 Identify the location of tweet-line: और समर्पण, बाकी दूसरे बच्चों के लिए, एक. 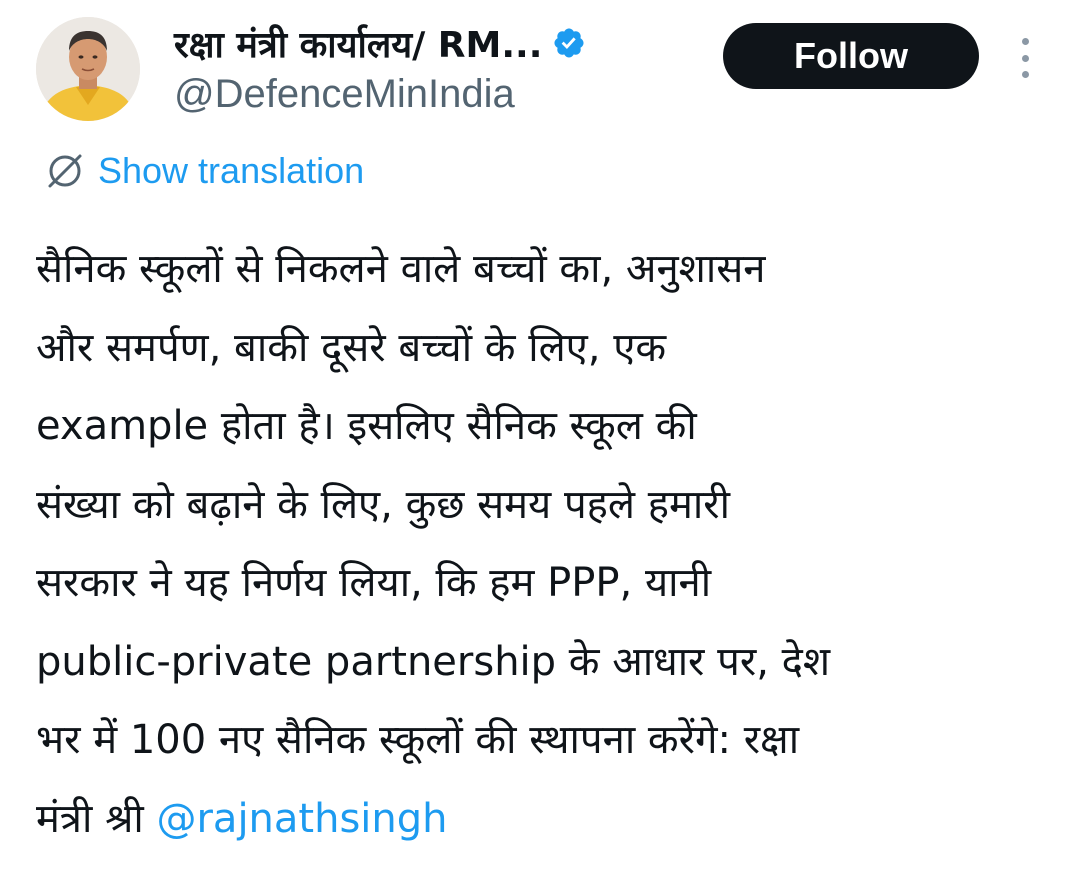
(351, 347).